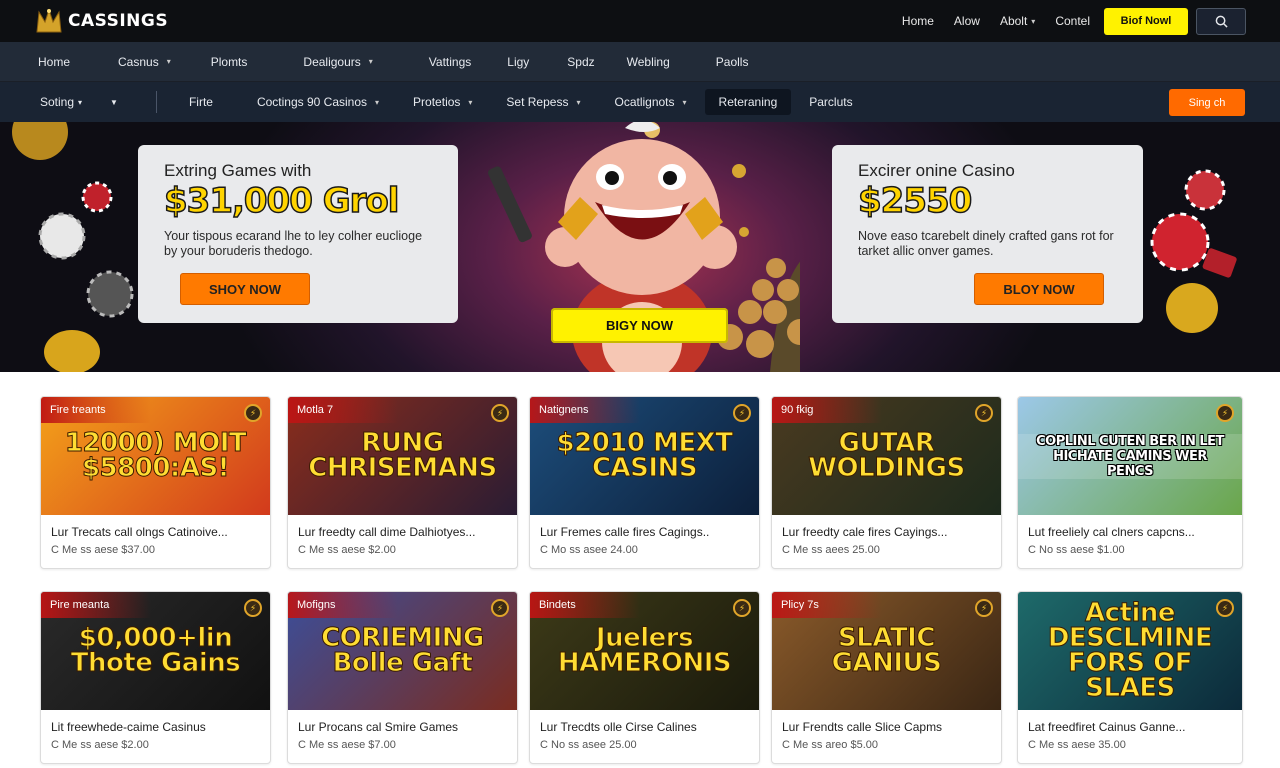 Image resolution: width=1280 pixels, height=768 pixels. Describe the element at coordinates (518, 62) in the screenshot. I see `nav-item-5: Ligy` at that location.